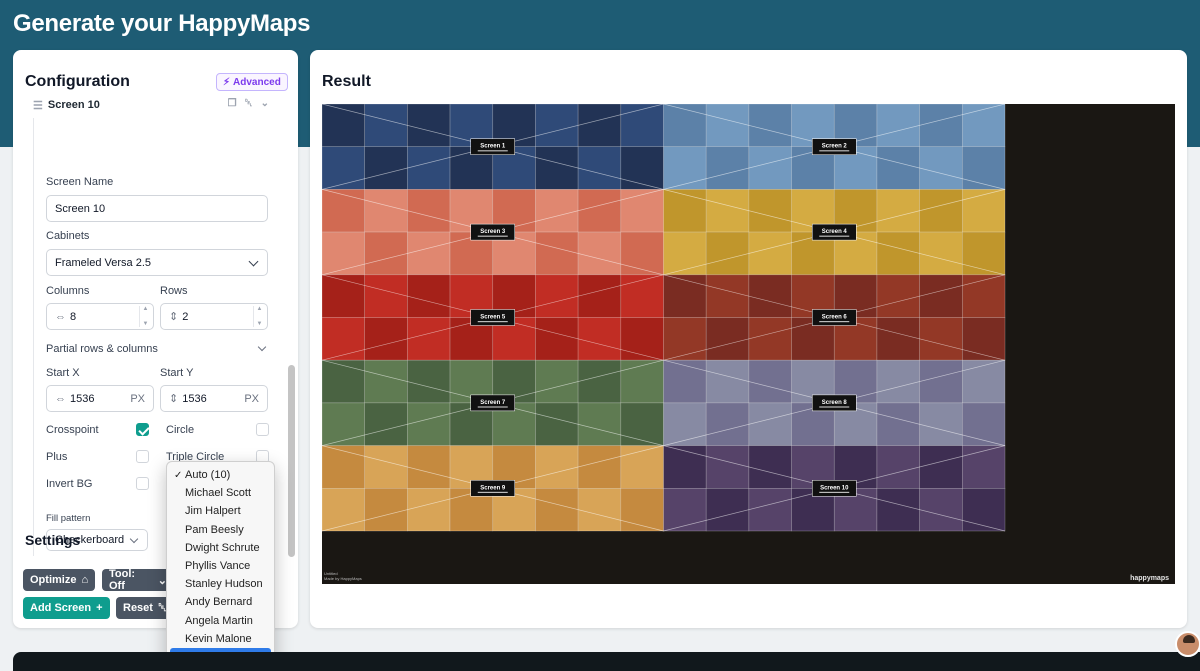 This screenshot has height=671, width=1200. I want to click on dropdown-option: Phyllis Vance, so click(220, 566).